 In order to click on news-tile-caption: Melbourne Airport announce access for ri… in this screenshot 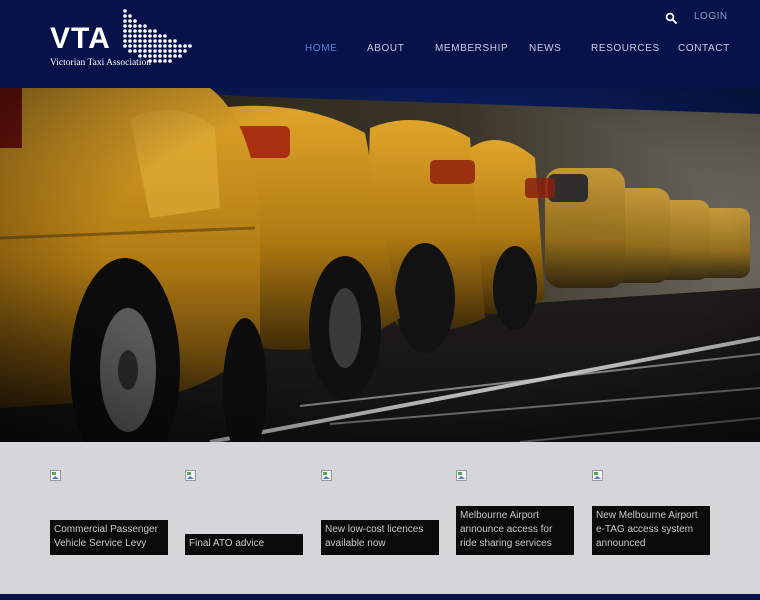, I will do `click(515, 530)`.